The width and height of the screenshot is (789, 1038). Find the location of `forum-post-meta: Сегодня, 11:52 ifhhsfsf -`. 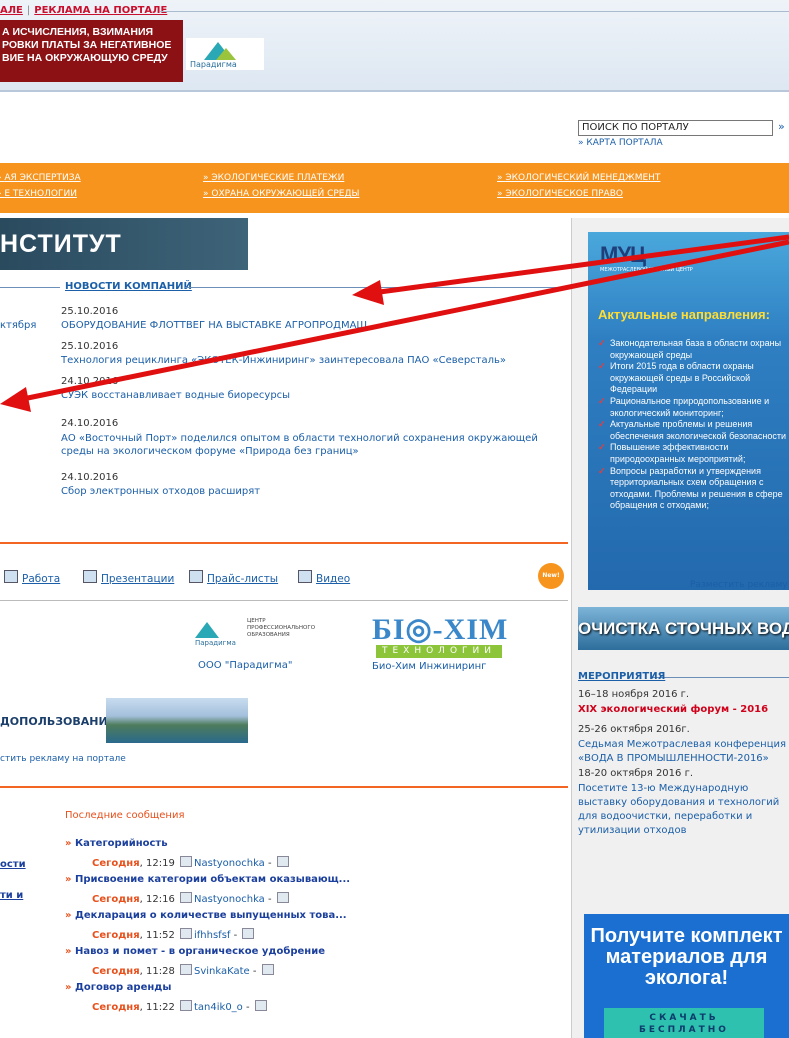

forum-post-meta: Сегодня, 11:52 ifhhsfsf - is located at coordinates (174, 934).